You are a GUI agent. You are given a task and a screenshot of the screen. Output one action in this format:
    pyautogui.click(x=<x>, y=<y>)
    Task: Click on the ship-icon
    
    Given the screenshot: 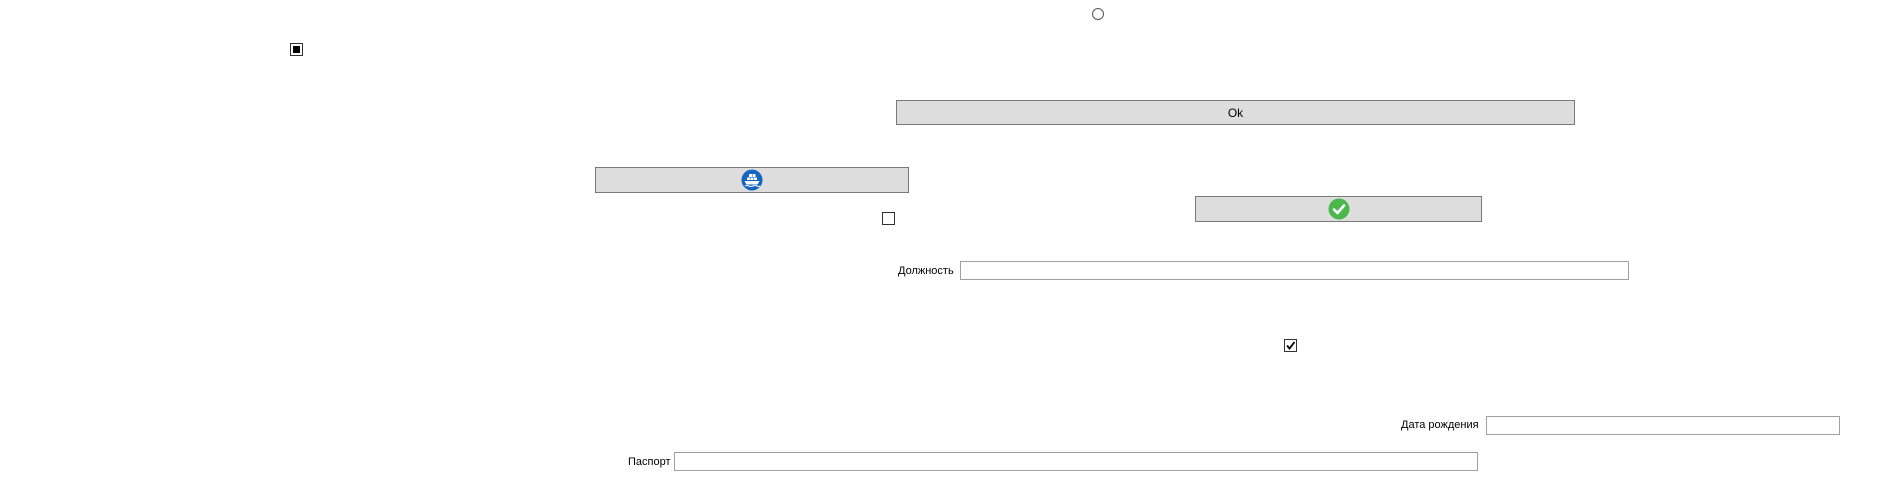 What is the action you would take?
    pyautogui.click(x=752, y=180)
    